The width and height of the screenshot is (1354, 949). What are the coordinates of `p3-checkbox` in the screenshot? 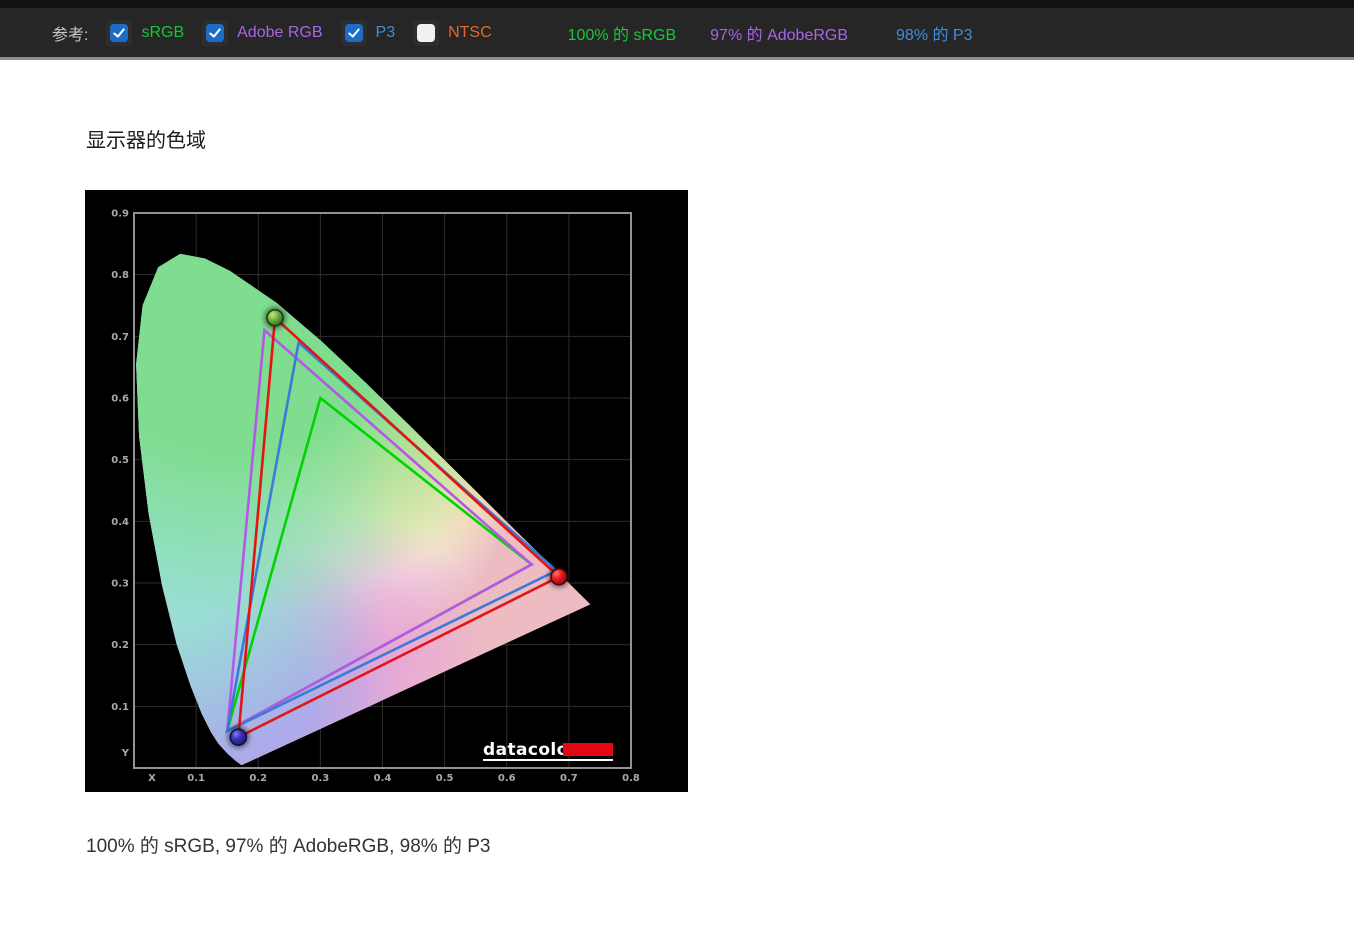 It's located at (353, 32).